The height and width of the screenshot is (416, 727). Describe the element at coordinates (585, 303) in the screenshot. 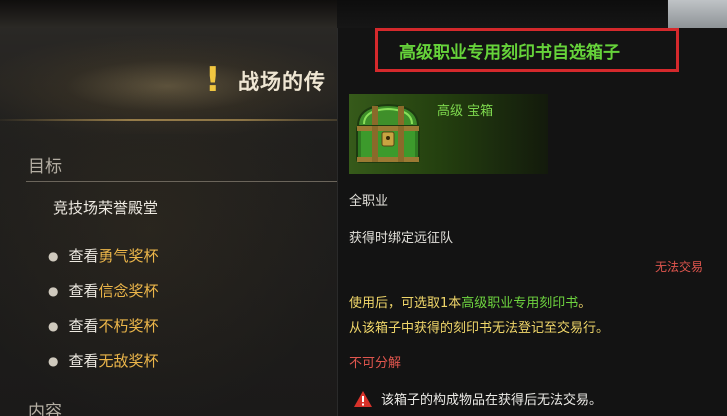

I see `desc-part-3: 。` at that location.